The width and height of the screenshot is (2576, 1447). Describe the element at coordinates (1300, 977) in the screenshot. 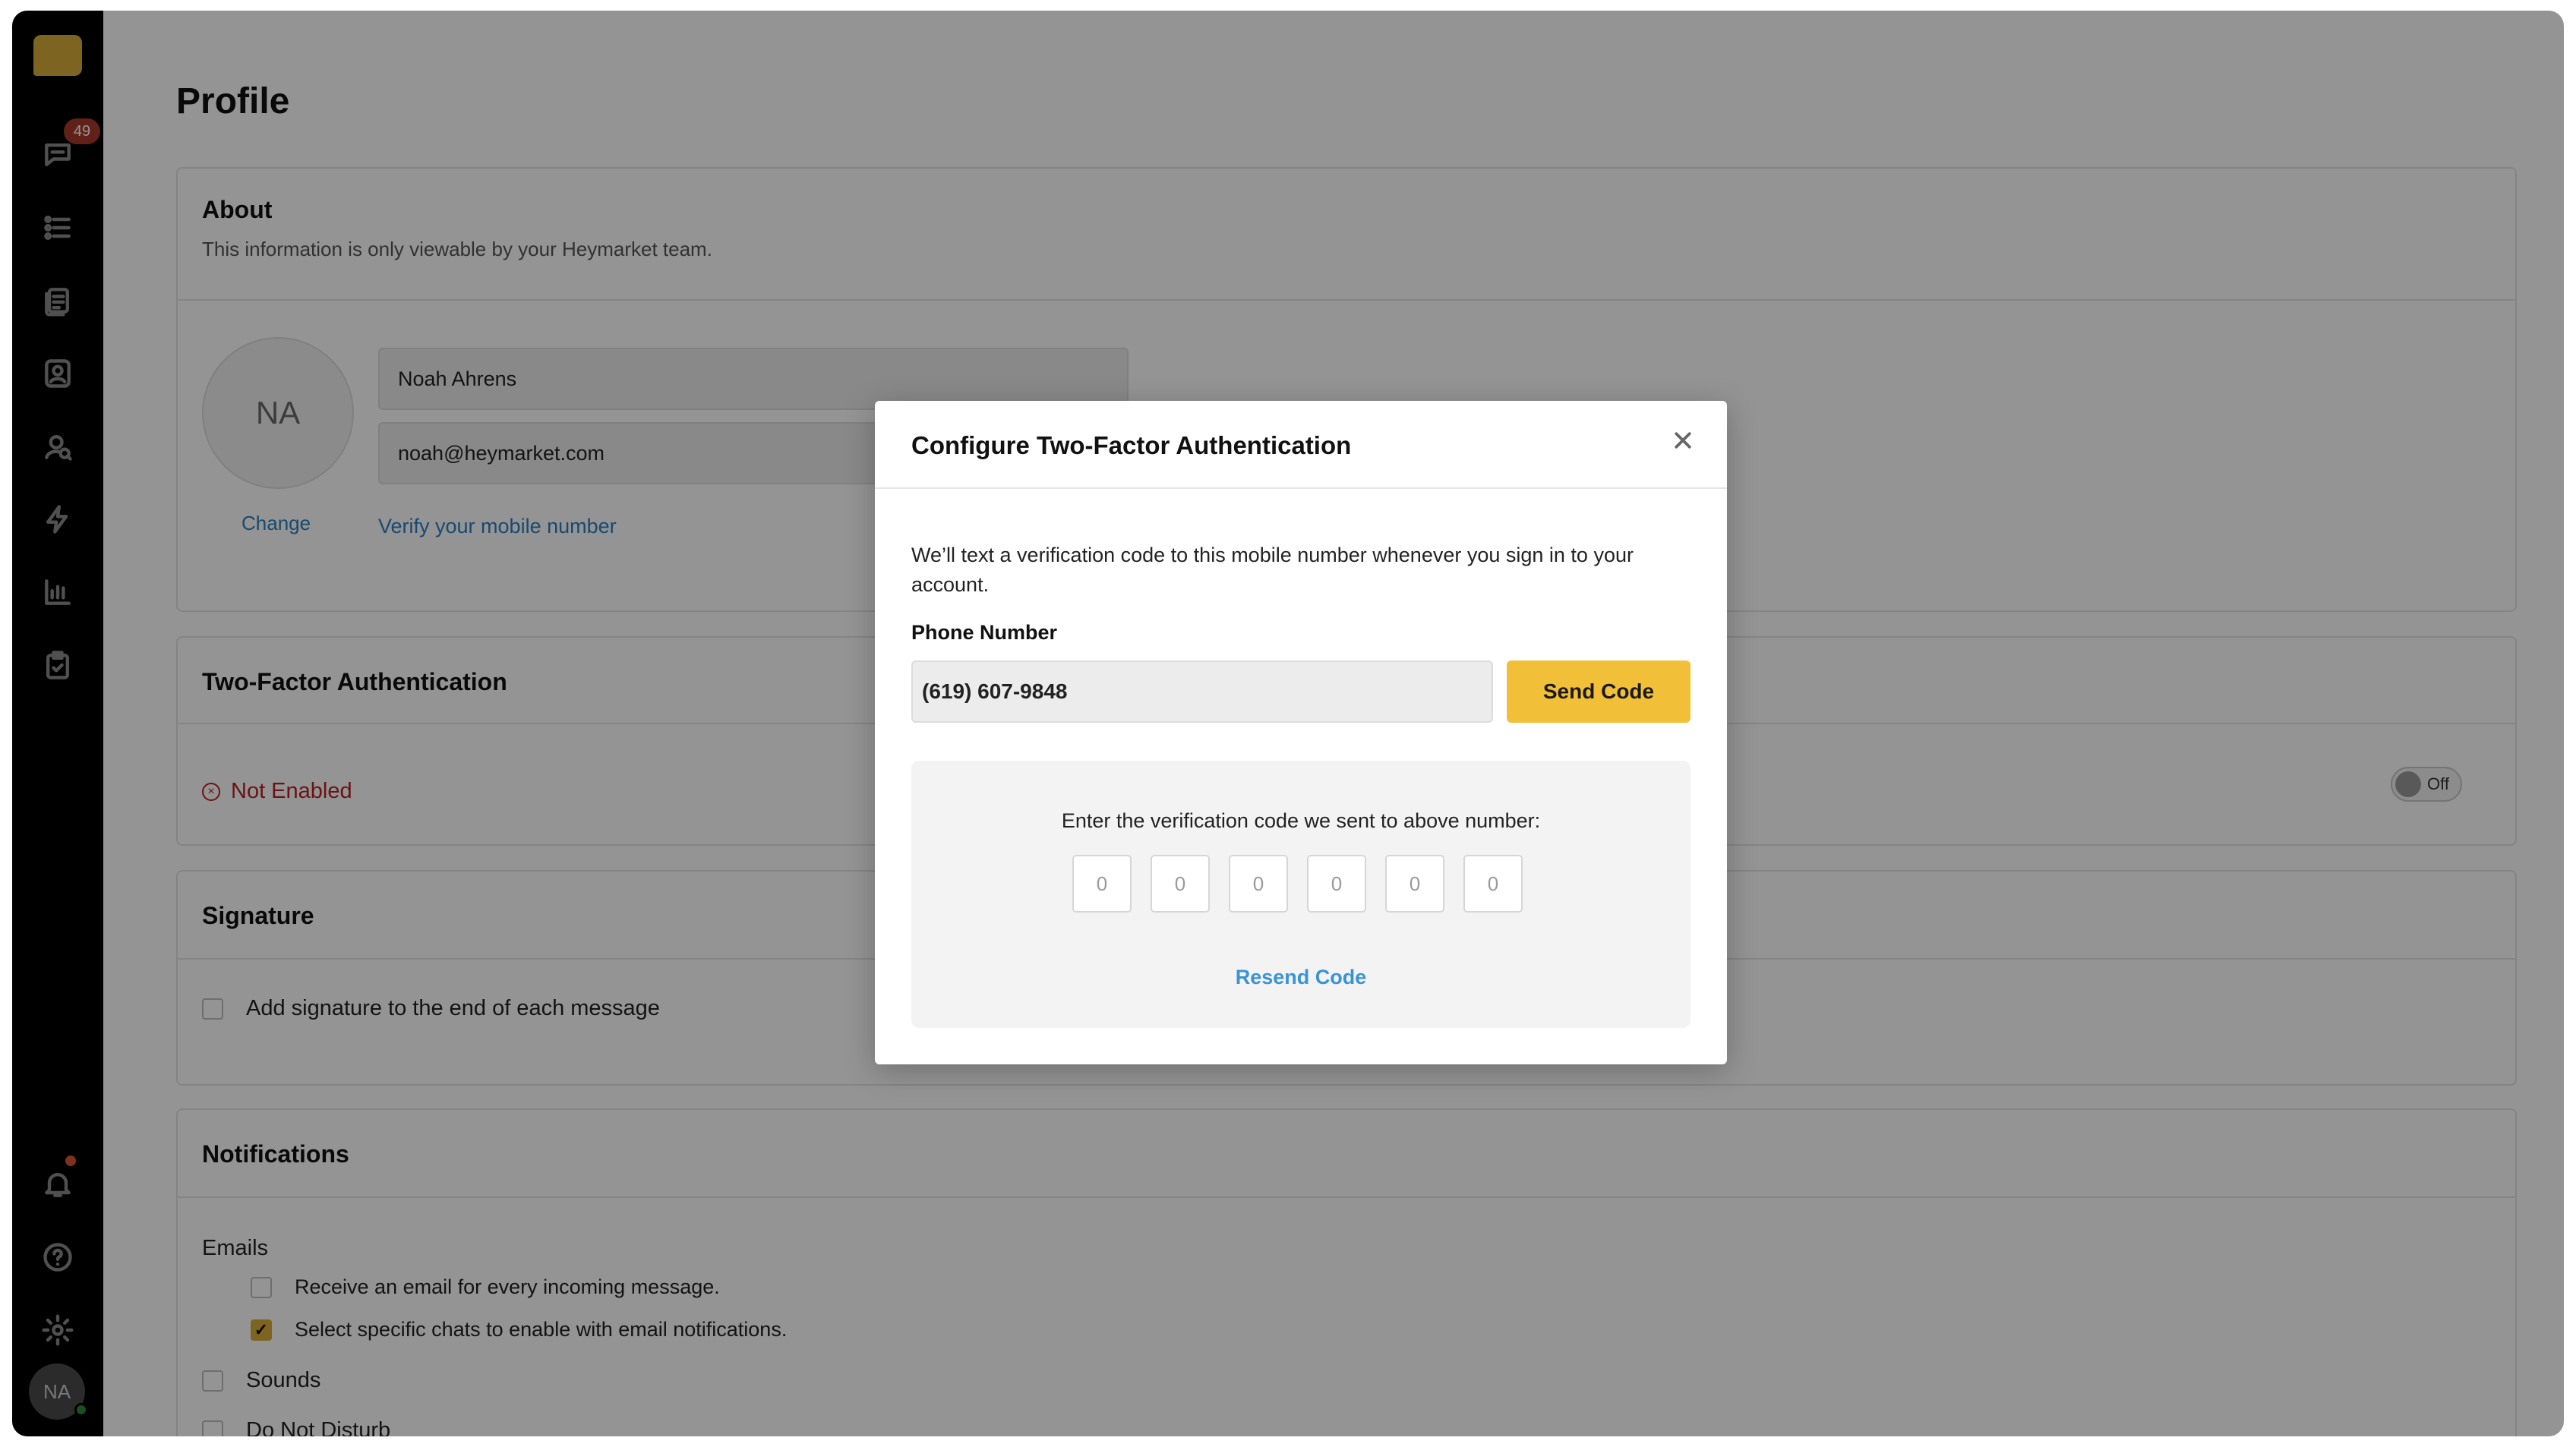

I see `resend-code-link: Resend Code` at that location.